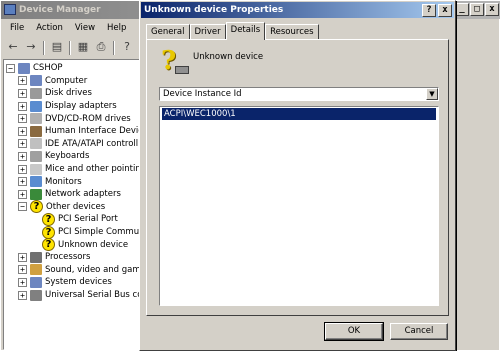  What do you see at coordinates (74, 118) in the screenshot?
I see `tree-item: + DVD/CD-ROM drives` at bounding box center [74, 118].